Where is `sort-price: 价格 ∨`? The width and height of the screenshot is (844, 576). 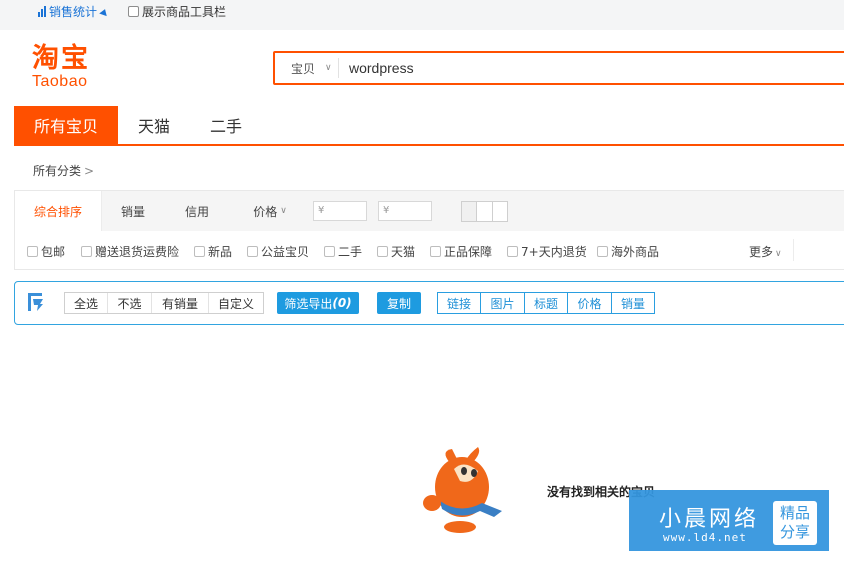
sort-price: 价格 ∨ is located at coordinates (270, 211).